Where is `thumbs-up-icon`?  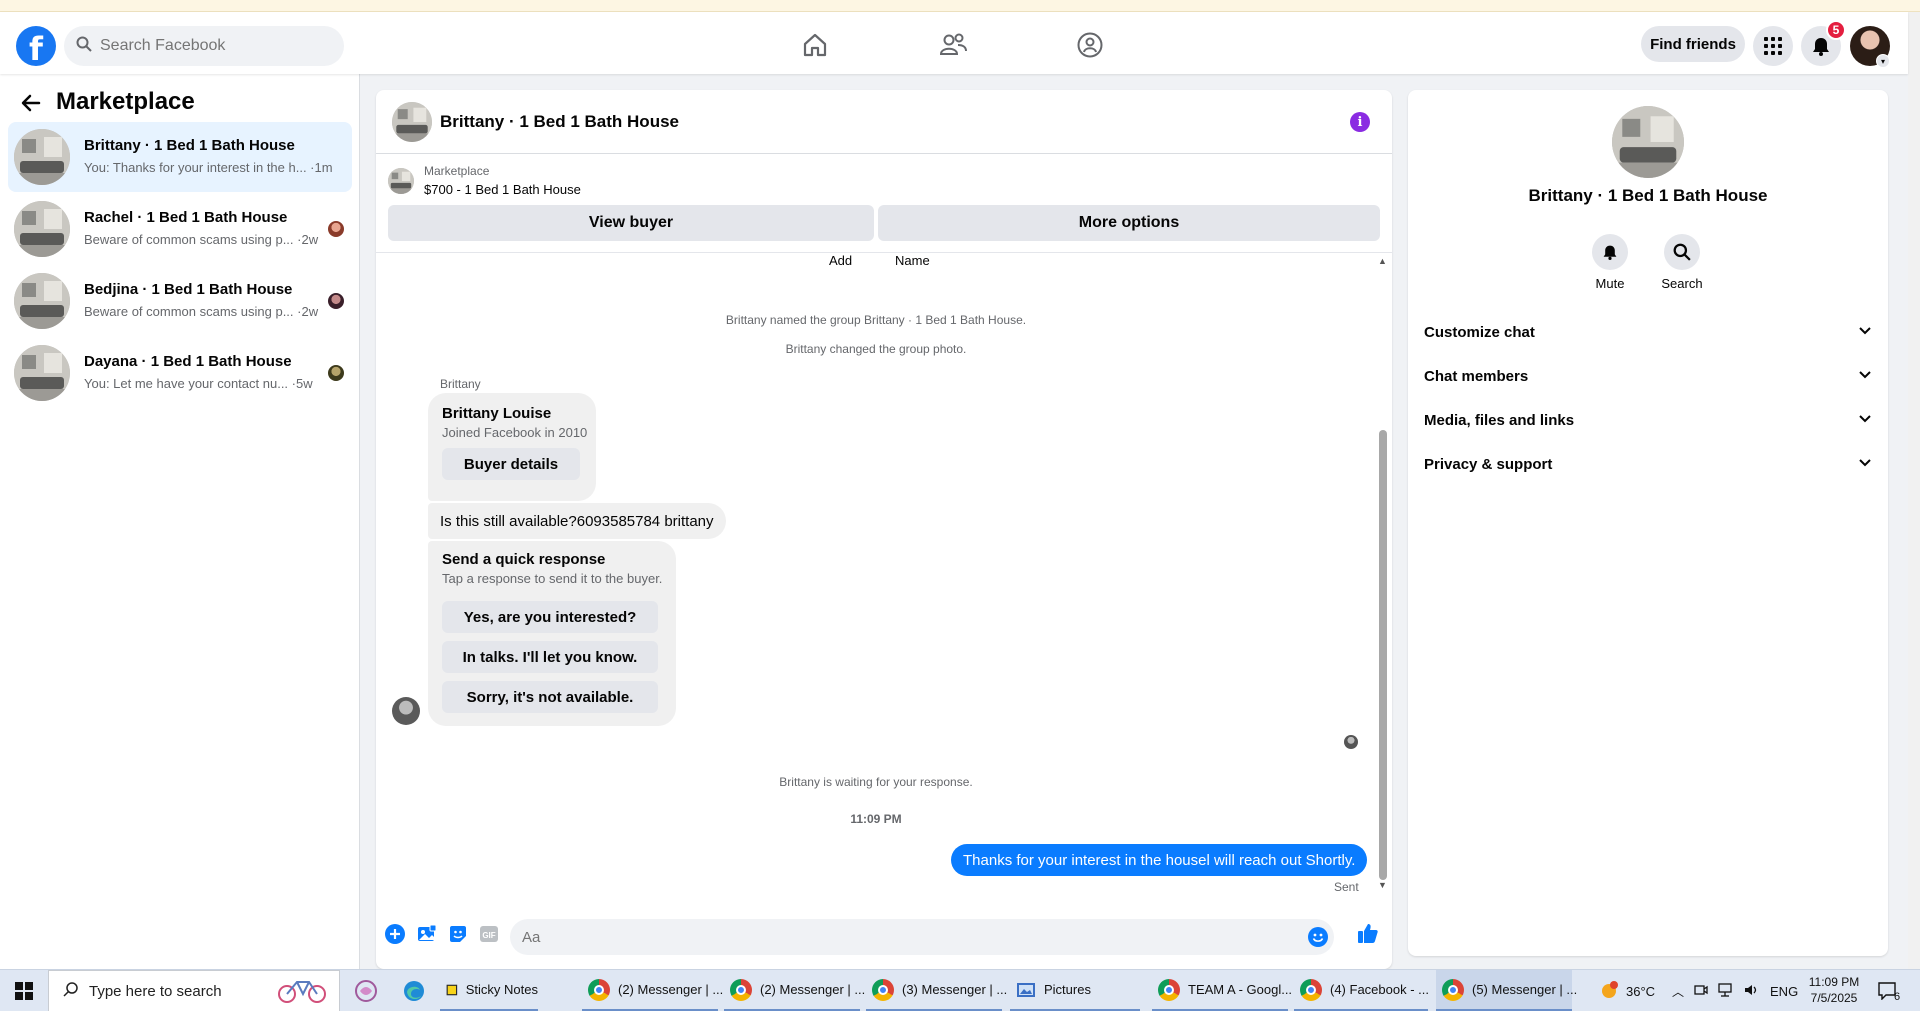 thumbs-up-icon is located at coordinates (1368, 933).